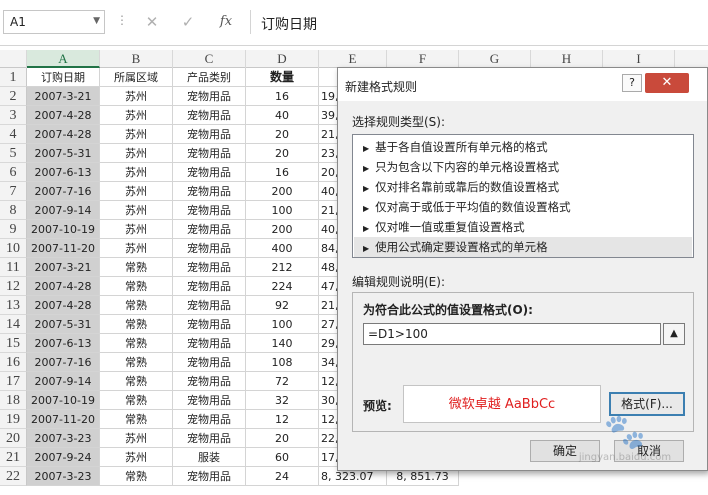 This screenshot has height=495, width=708. Describe the element at coordinates (282, 381) in the screenshot. I see `cell-d: 72` at that location.